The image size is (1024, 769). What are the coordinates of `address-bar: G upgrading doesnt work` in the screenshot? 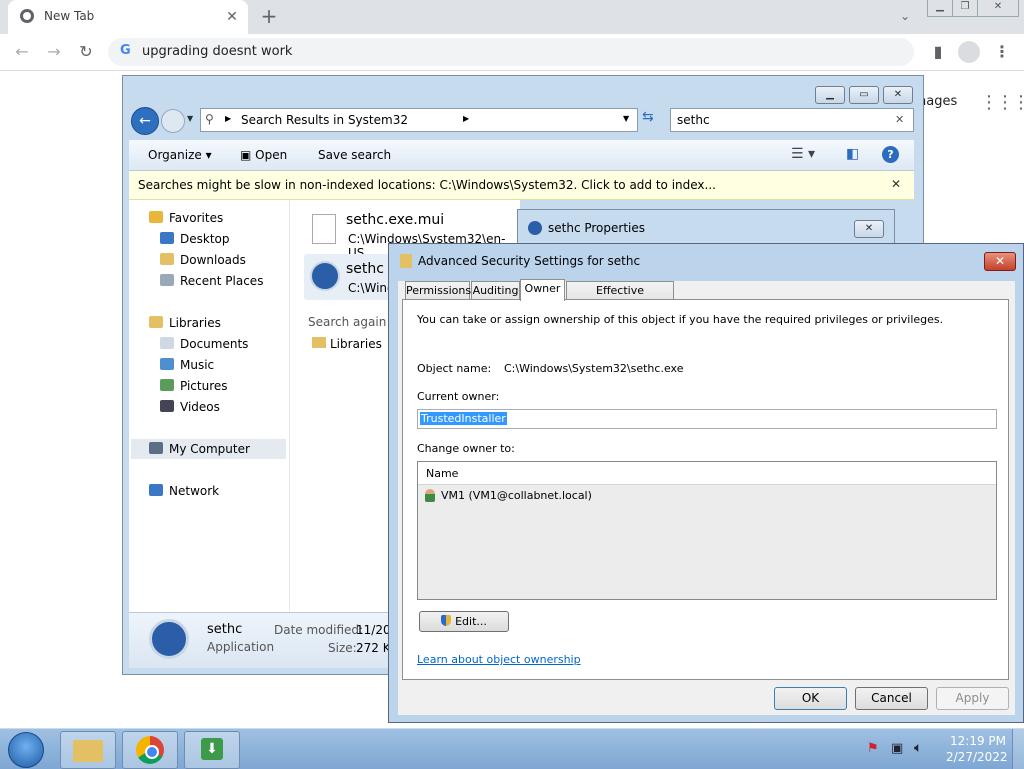 It's located at (511, 52).